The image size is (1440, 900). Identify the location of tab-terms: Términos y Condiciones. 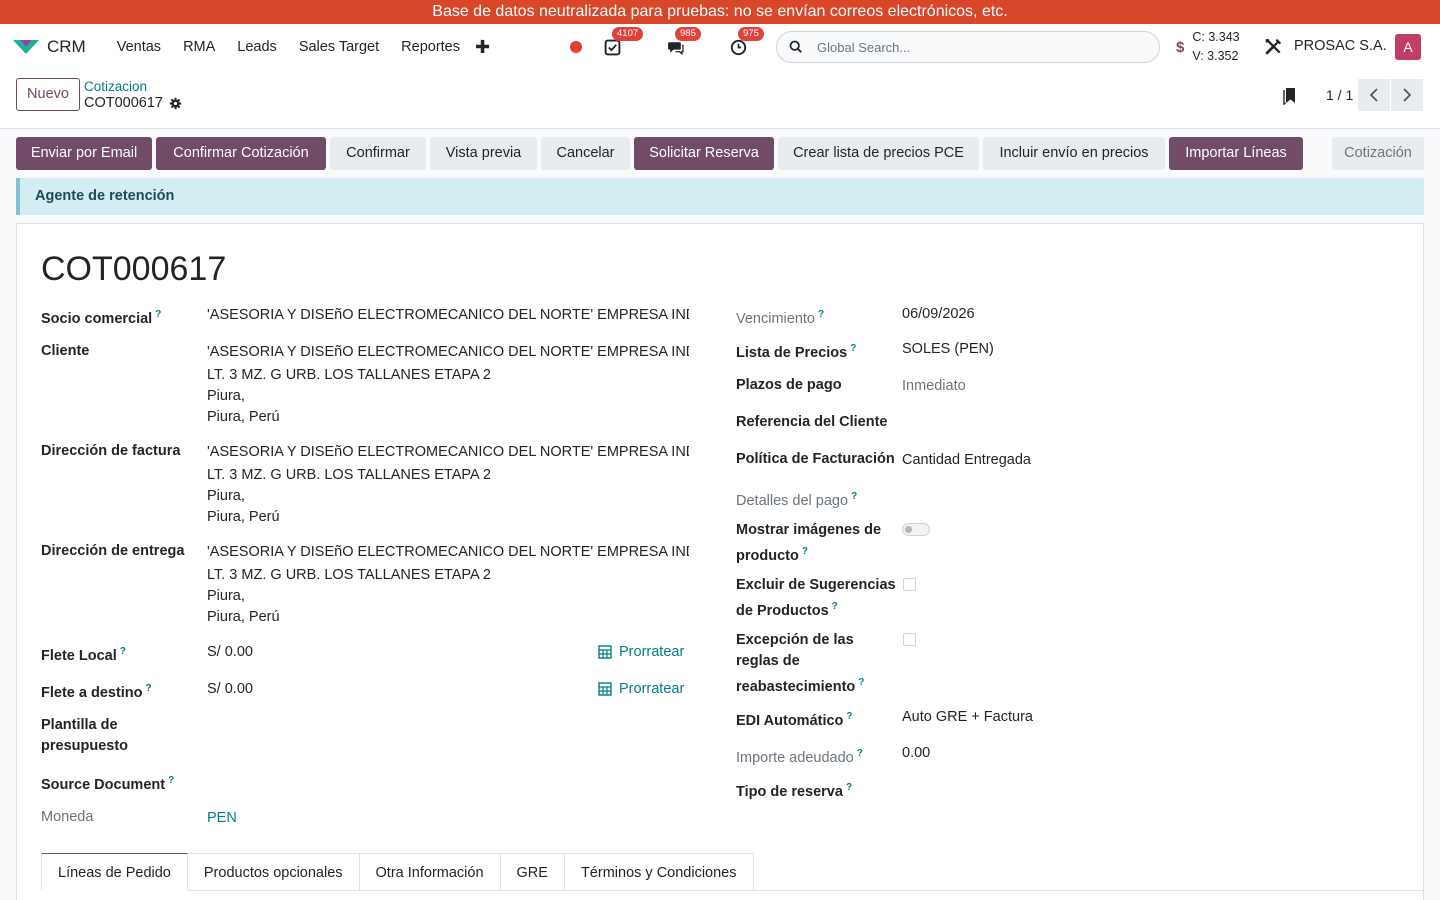
(659, 872).